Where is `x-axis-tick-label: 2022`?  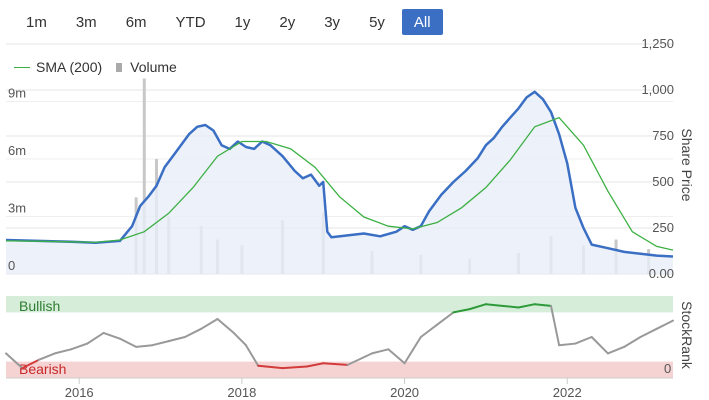
x-axis-tick-label: 2022 is located at coordinates (567, 392).